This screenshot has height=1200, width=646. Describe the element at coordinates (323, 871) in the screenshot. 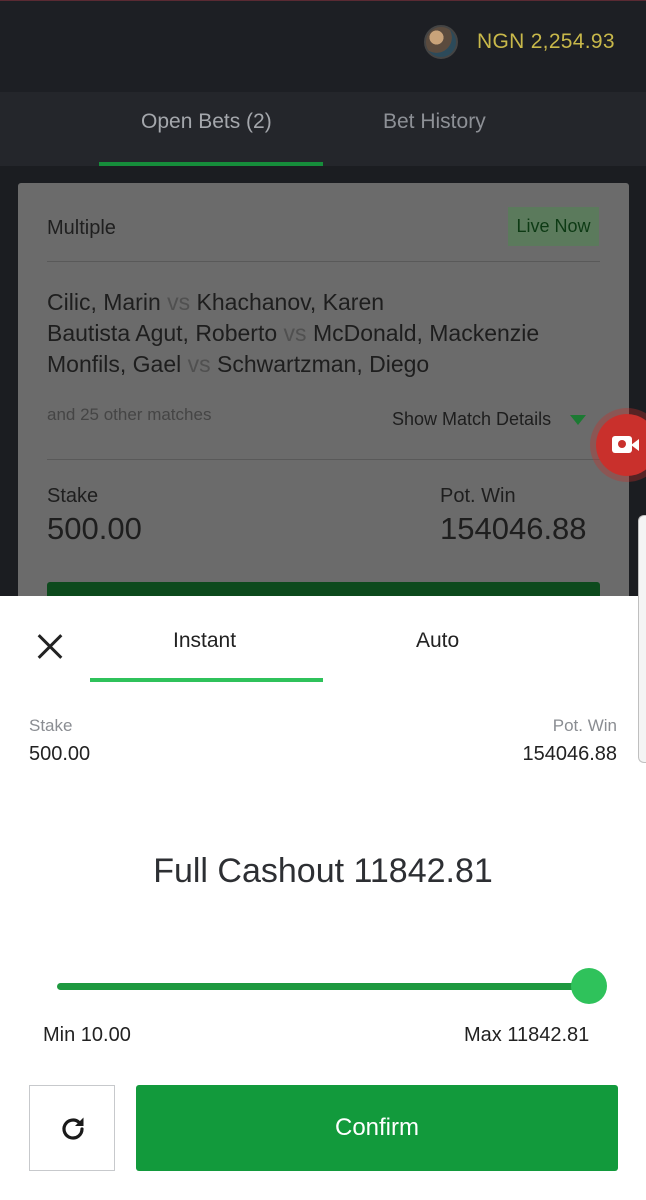

I see `full-cashout-amount: Full Cashout 11842.81` at that location.